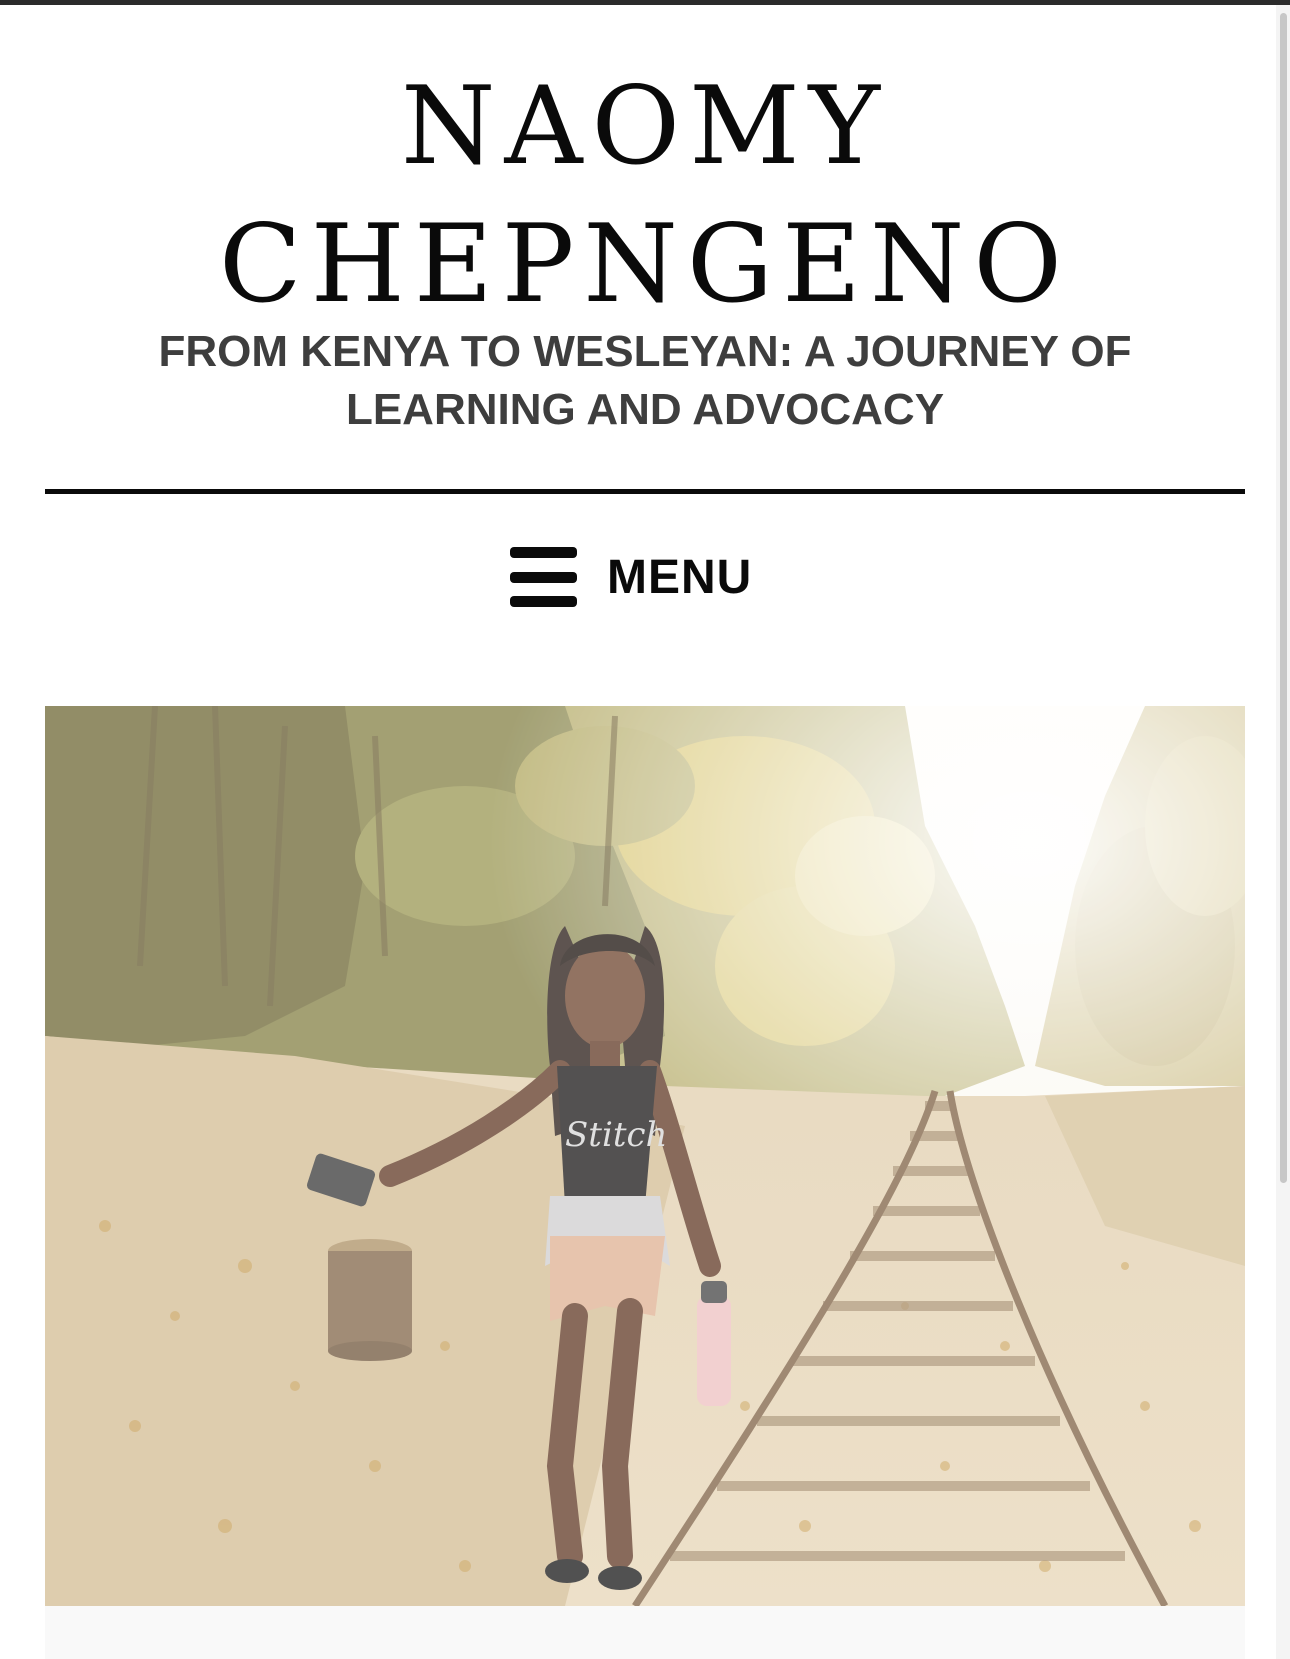 Image resolution: width=1290 pixels, height=1659 pixels. Describe the element at coordinates (645, 491) in the screenshot. I see `header-divider` at that location.